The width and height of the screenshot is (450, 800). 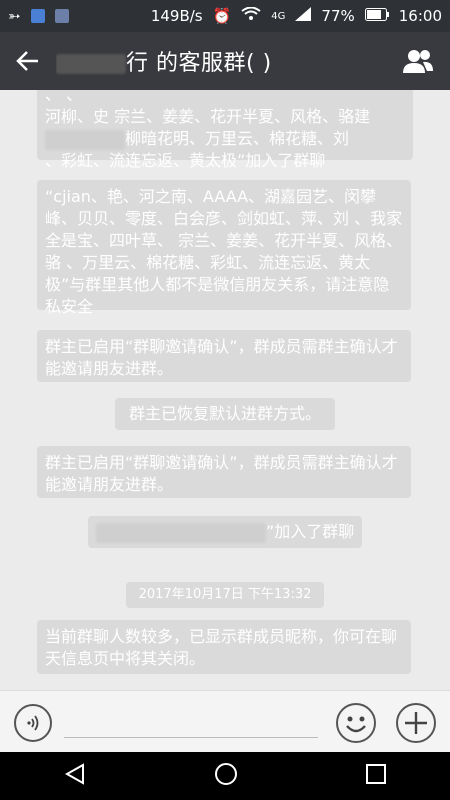 What do you see at coordinates (61, 16) in the screenshot?
I see `tv-app-icon` at bounding box center [61, 16].